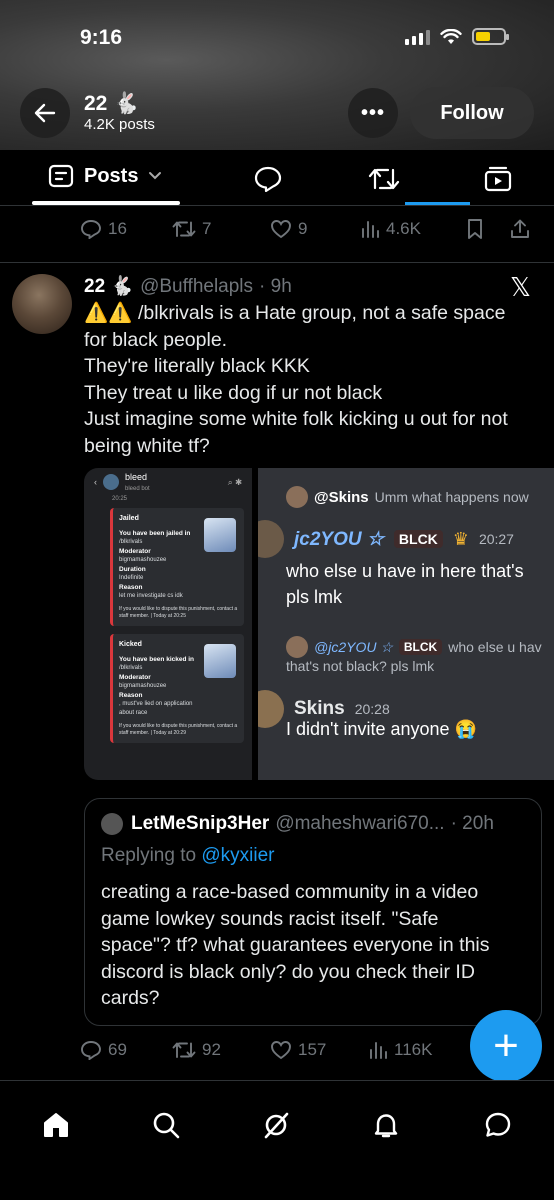 Image resolution: width=554 pixels, height=1200 pixels. What do you see at coordinates (420, 647) in the screenshot?
I see `role-badge: BLCK` at bounding box center [420, 647].